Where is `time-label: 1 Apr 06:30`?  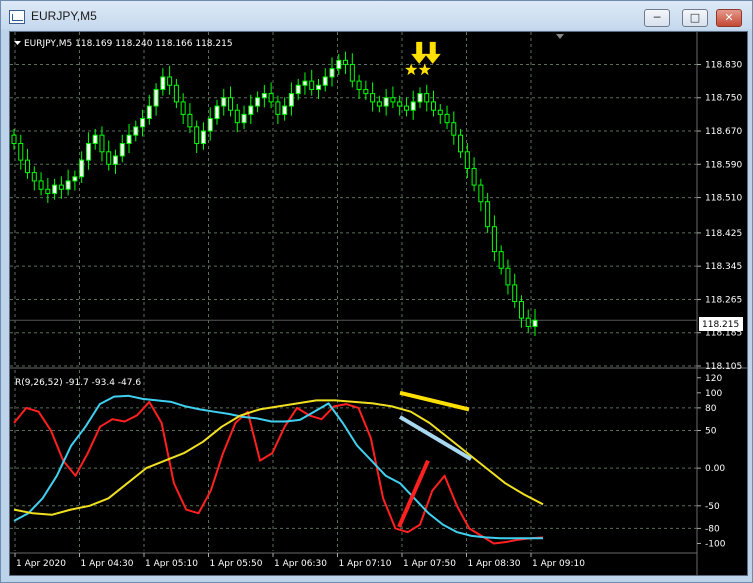 time-label: 1 Apr 06:30 is located at coordinates (300, 564).